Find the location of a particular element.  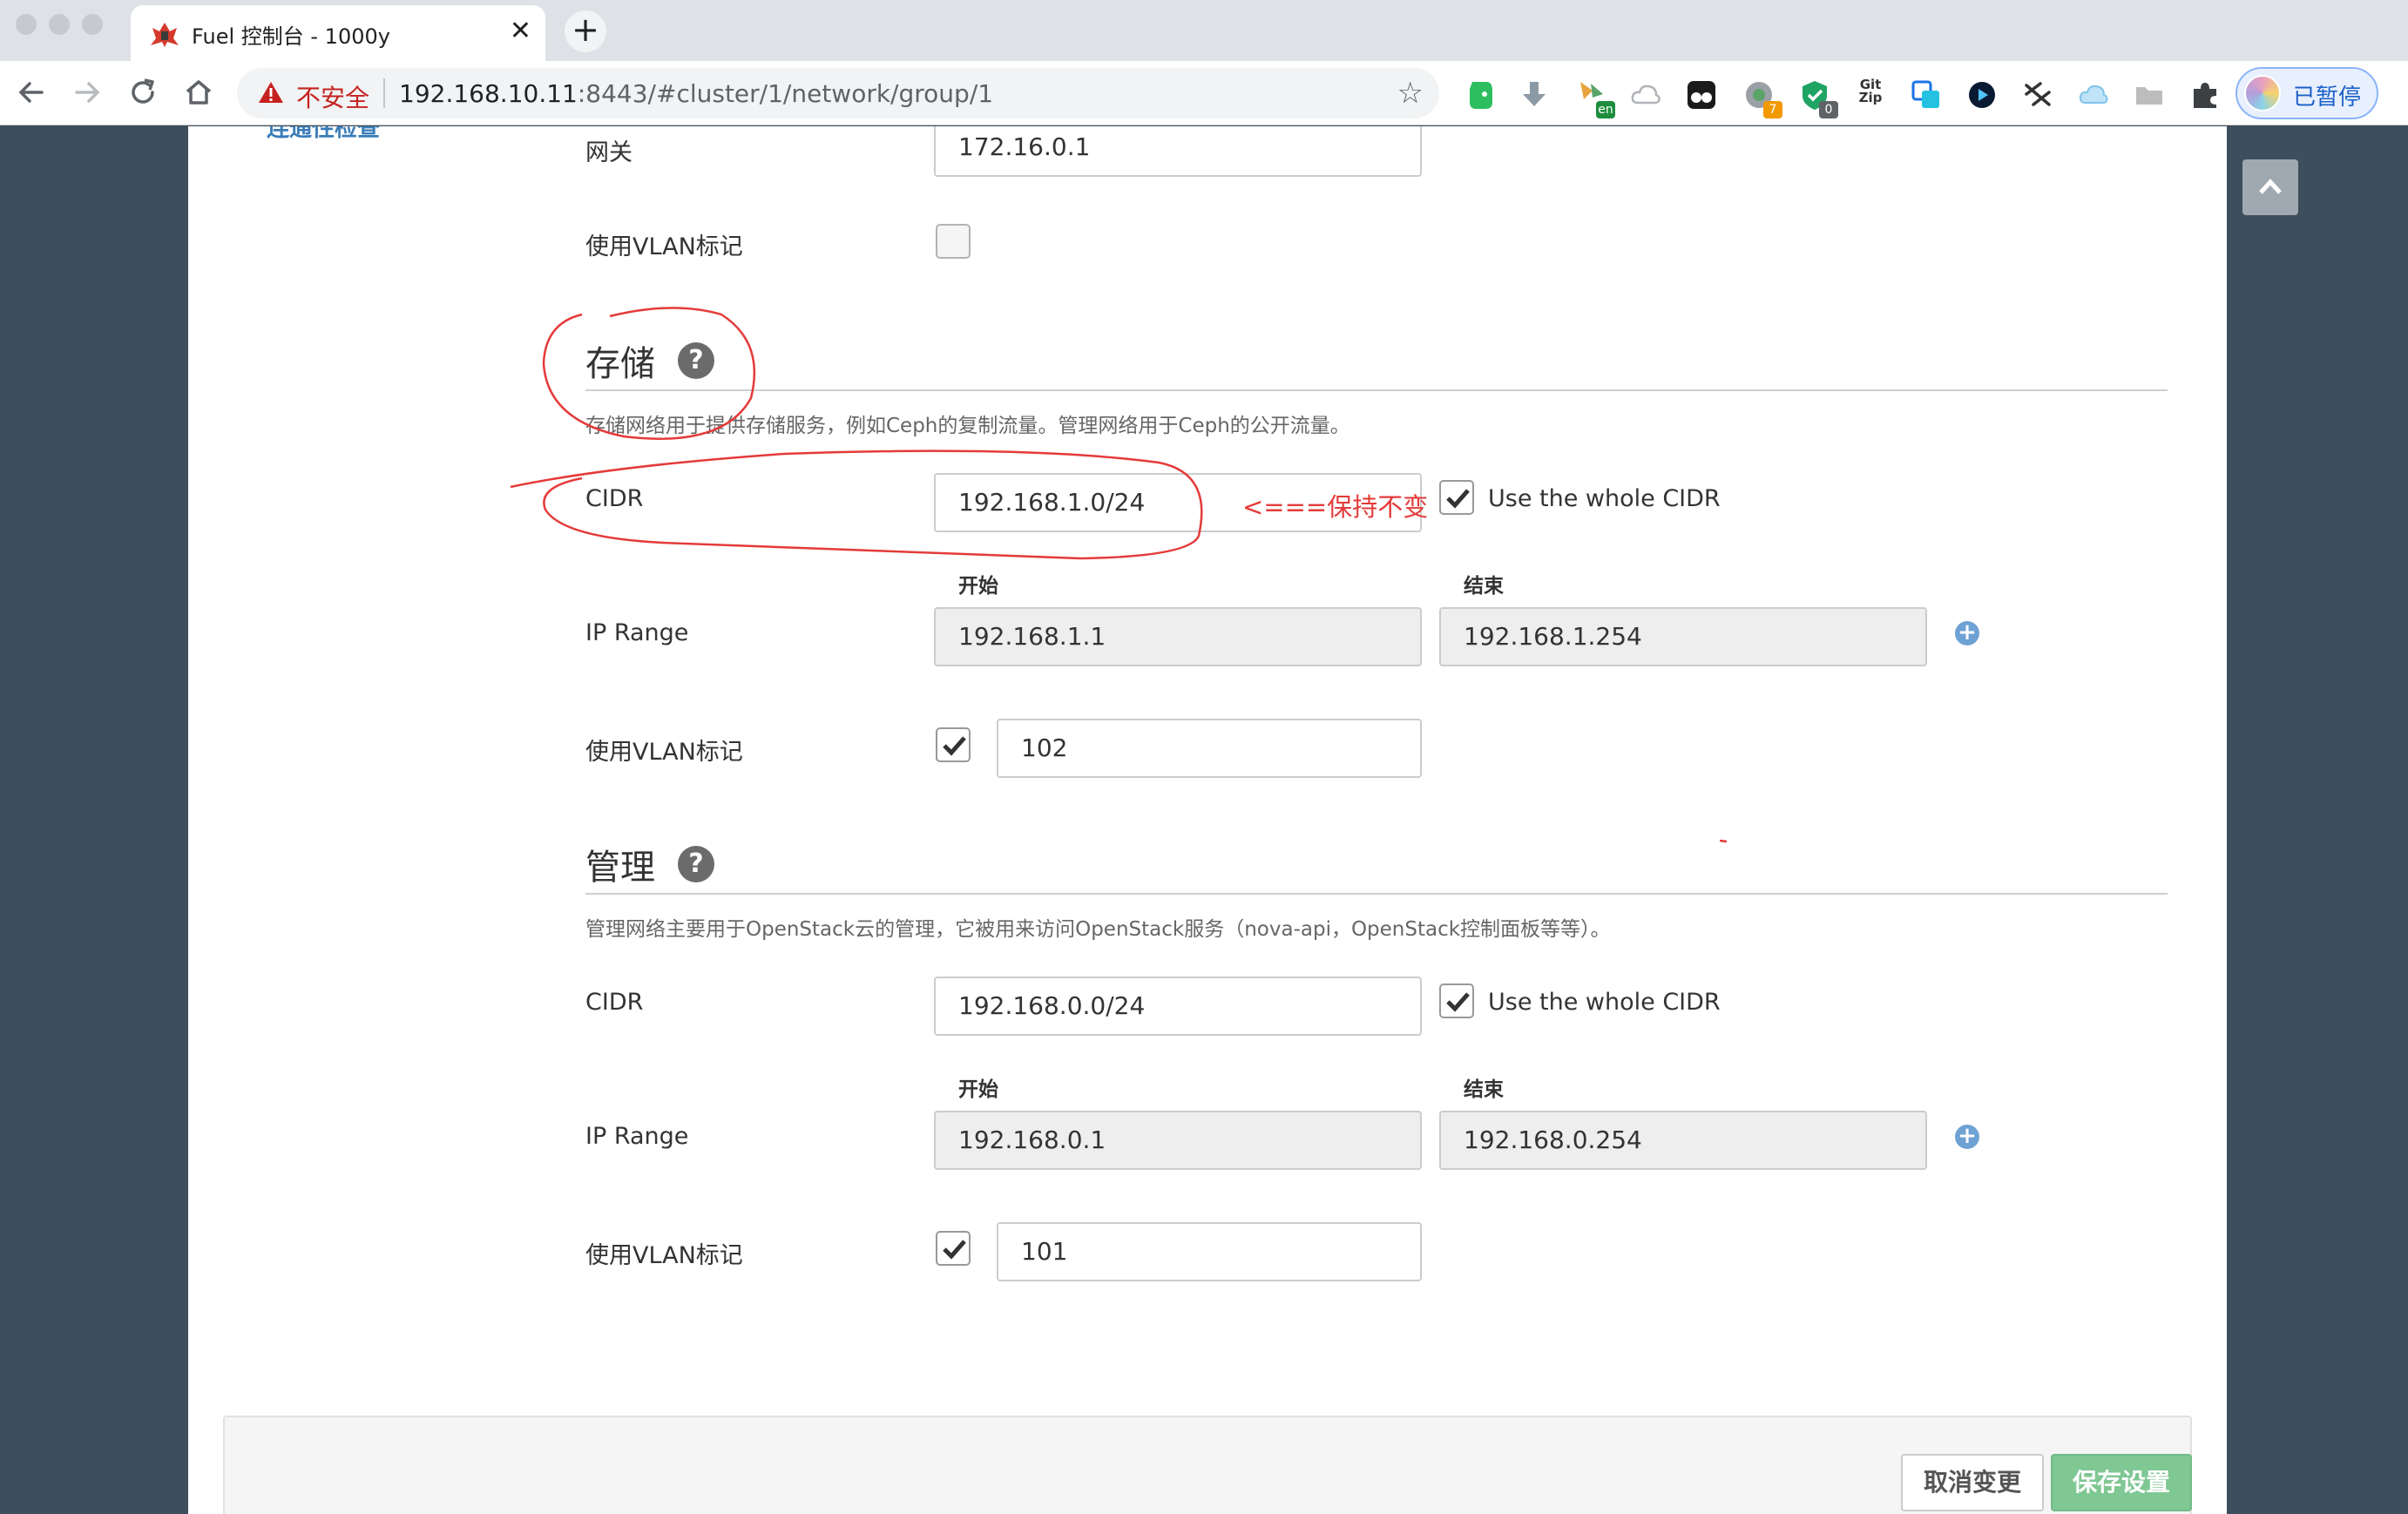

forward-button is located at coordinates (87, 92).